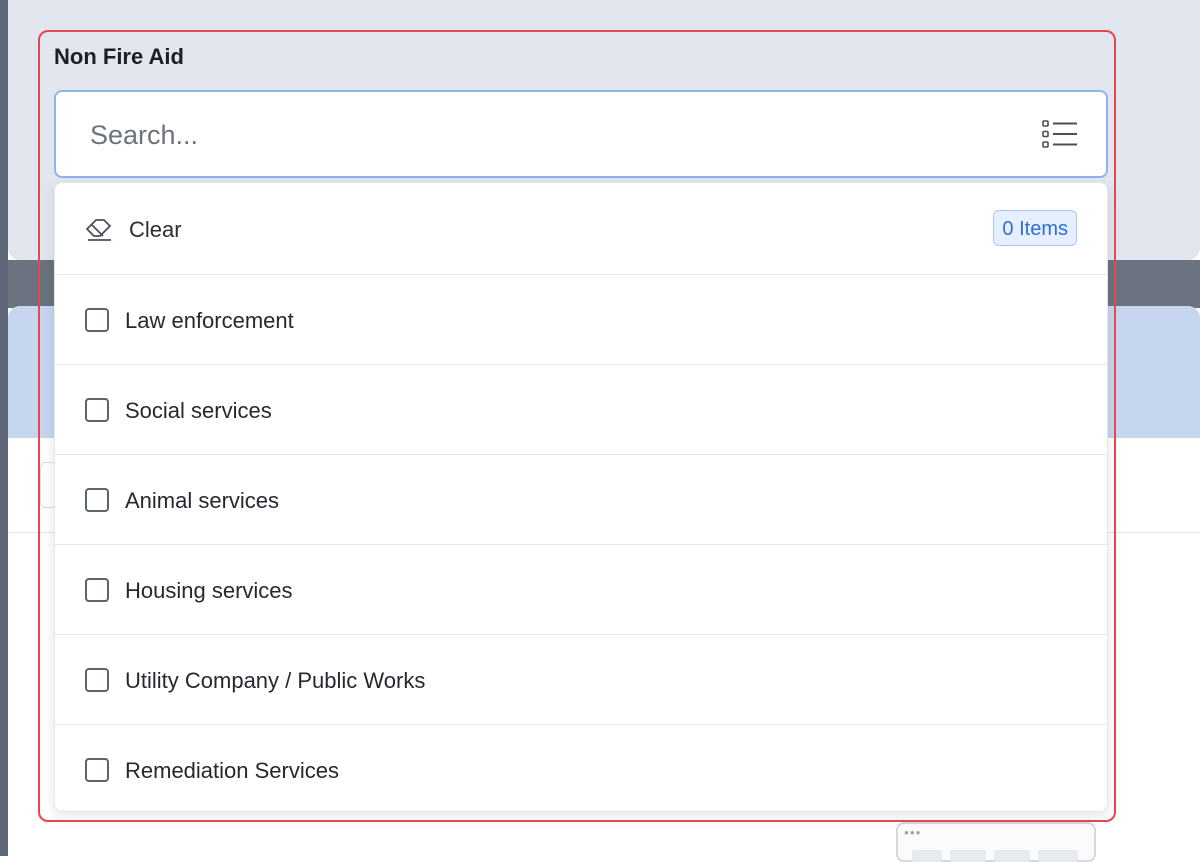 The width and height of the screenshot is (1200, 862). I want to click on window-dots-icon: ●●●, so click(913, 832).